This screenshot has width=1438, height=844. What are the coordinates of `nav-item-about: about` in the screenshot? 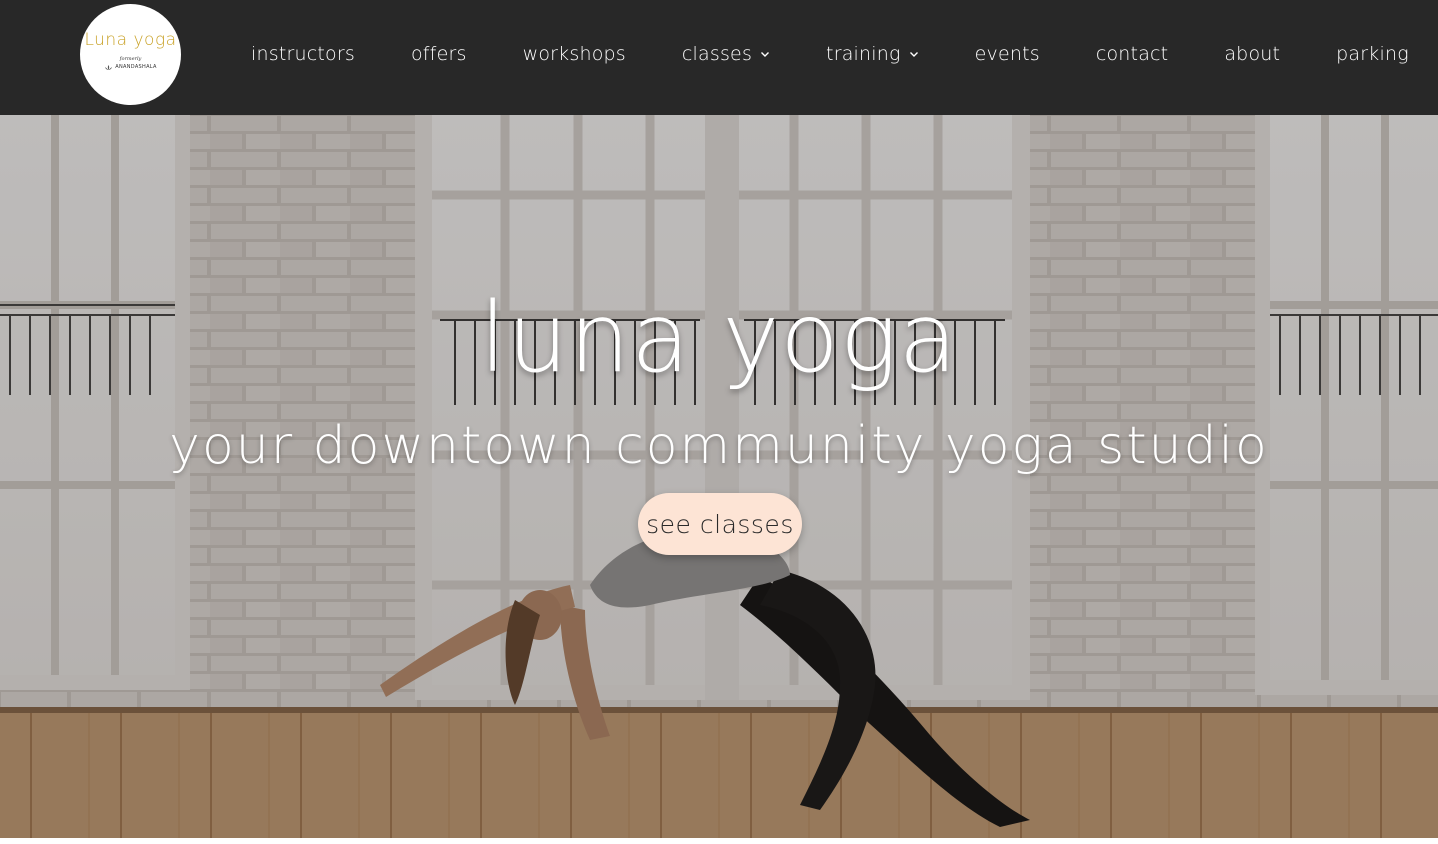 It's located at (1252, 54).